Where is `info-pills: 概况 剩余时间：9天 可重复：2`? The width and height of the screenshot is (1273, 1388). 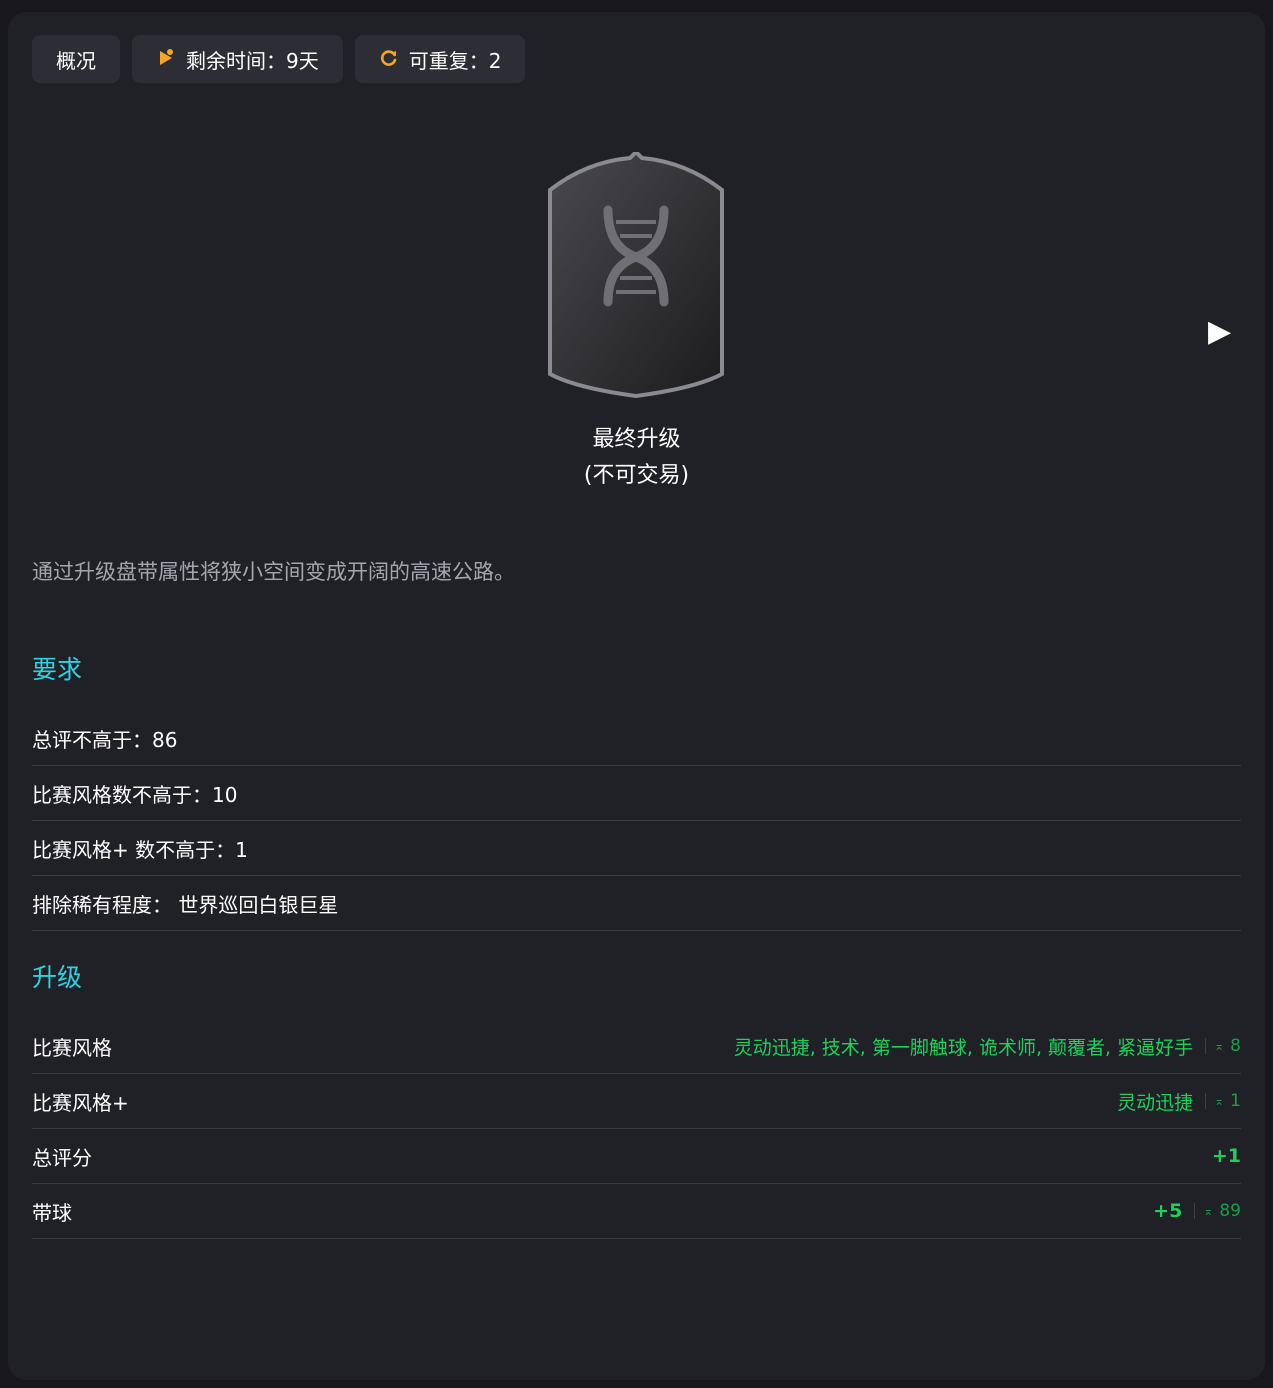
info-pills: 概况 剩余时间：9天 可重复：2 is located at coordinates (279, 59).